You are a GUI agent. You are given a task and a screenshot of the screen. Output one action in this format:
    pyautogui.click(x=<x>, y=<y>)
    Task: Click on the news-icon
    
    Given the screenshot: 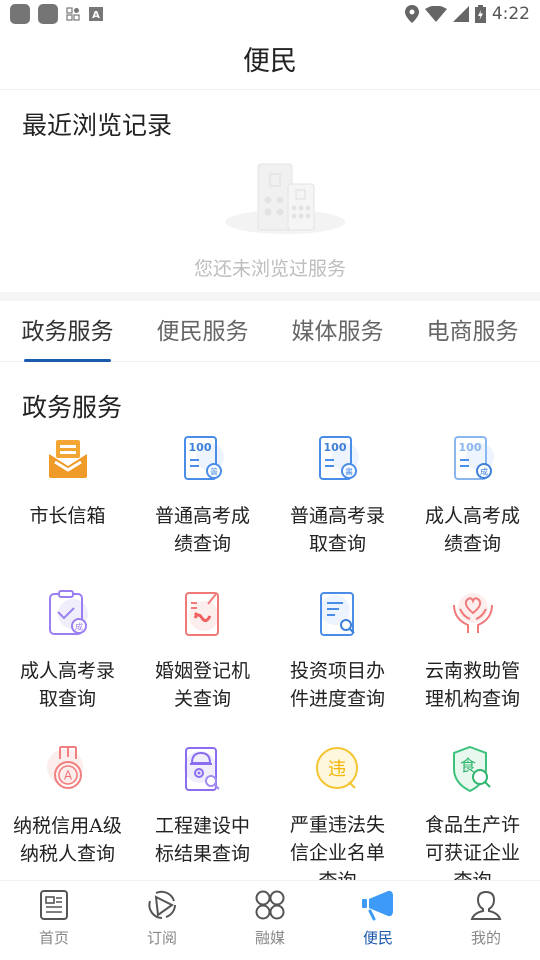 What is the action you would take?
    pyautogui.click(x=54, y=905)
    